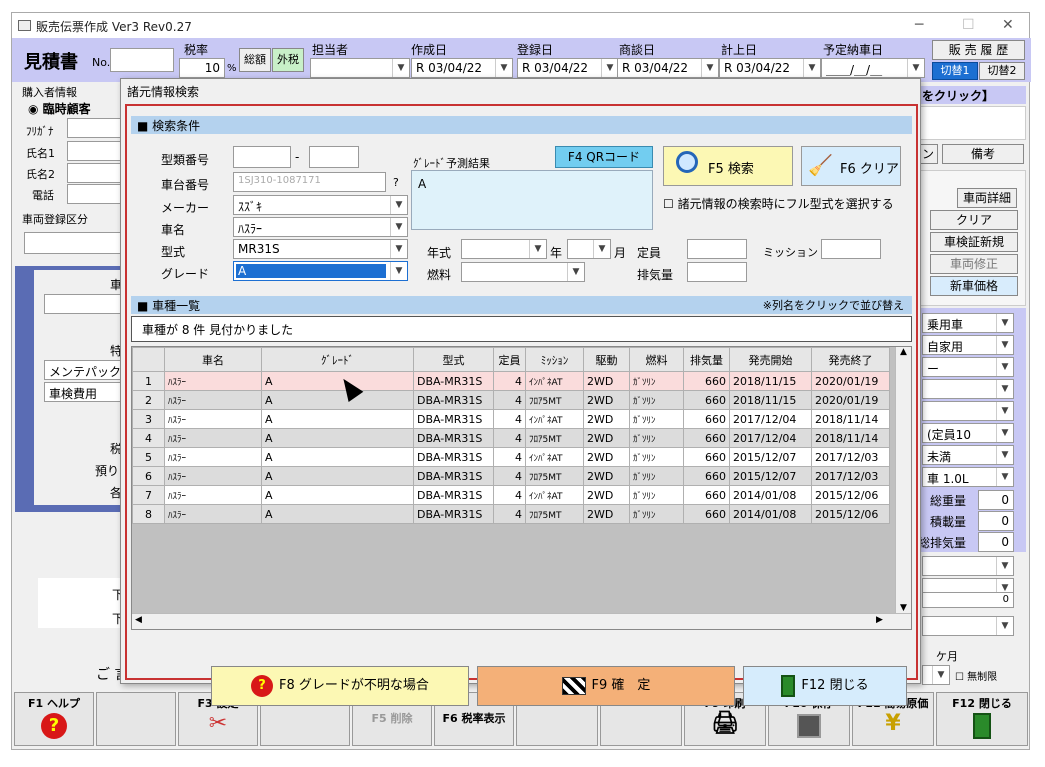  Describe the element at coordinates (142, 60) in the screenshot. I see `doc-number-input` at that location.